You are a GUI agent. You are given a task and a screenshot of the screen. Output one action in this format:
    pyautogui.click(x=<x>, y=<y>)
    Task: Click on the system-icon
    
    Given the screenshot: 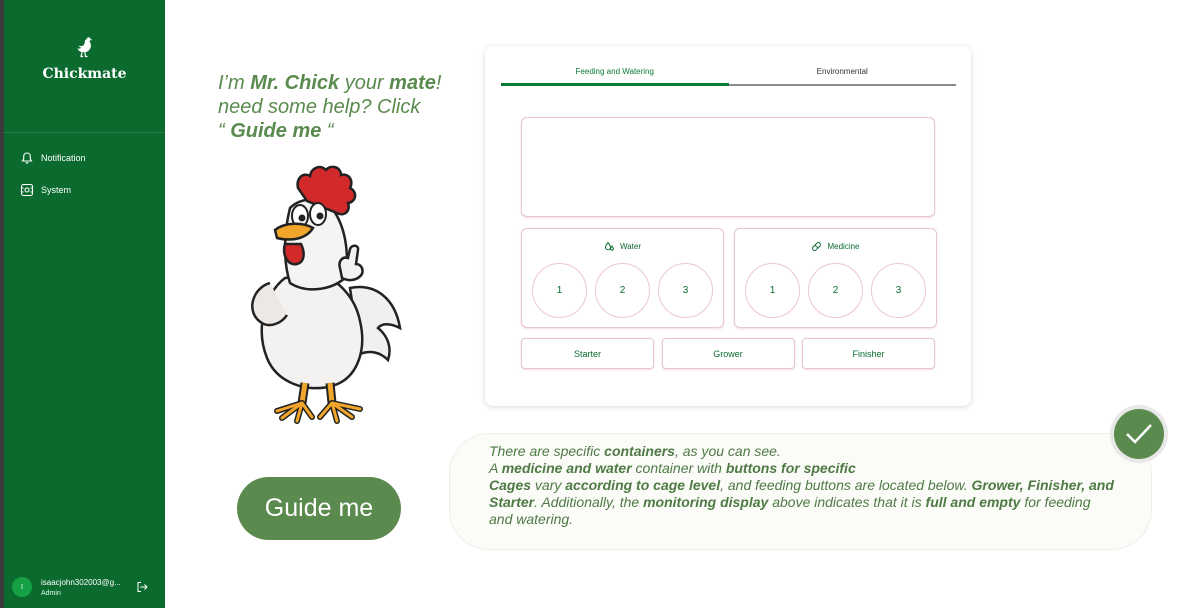 What is the action you would take?
    pyautogui.click(x=27, y=190)
    